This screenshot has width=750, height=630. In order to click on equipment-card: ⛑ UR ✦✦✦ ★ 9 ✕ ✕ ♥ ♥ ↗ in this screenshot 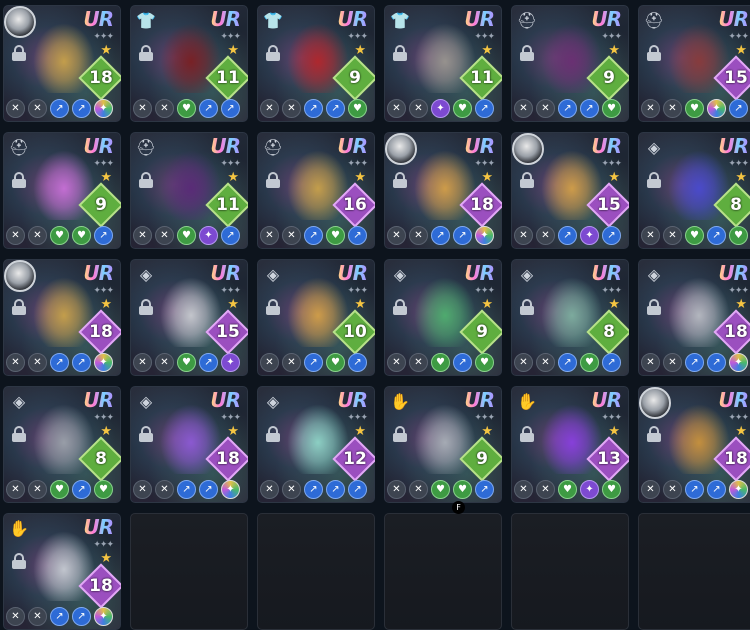, I will do `click(62, 190)`.